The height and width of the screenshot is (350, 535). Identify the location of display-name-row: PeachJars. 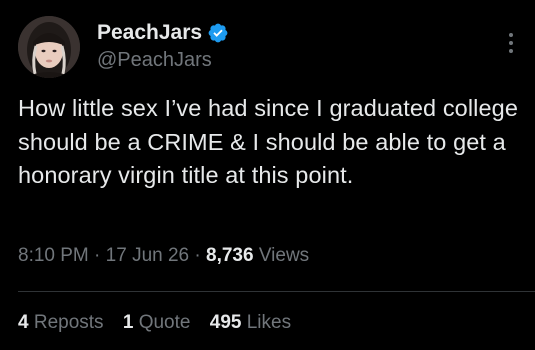
(163, 33).